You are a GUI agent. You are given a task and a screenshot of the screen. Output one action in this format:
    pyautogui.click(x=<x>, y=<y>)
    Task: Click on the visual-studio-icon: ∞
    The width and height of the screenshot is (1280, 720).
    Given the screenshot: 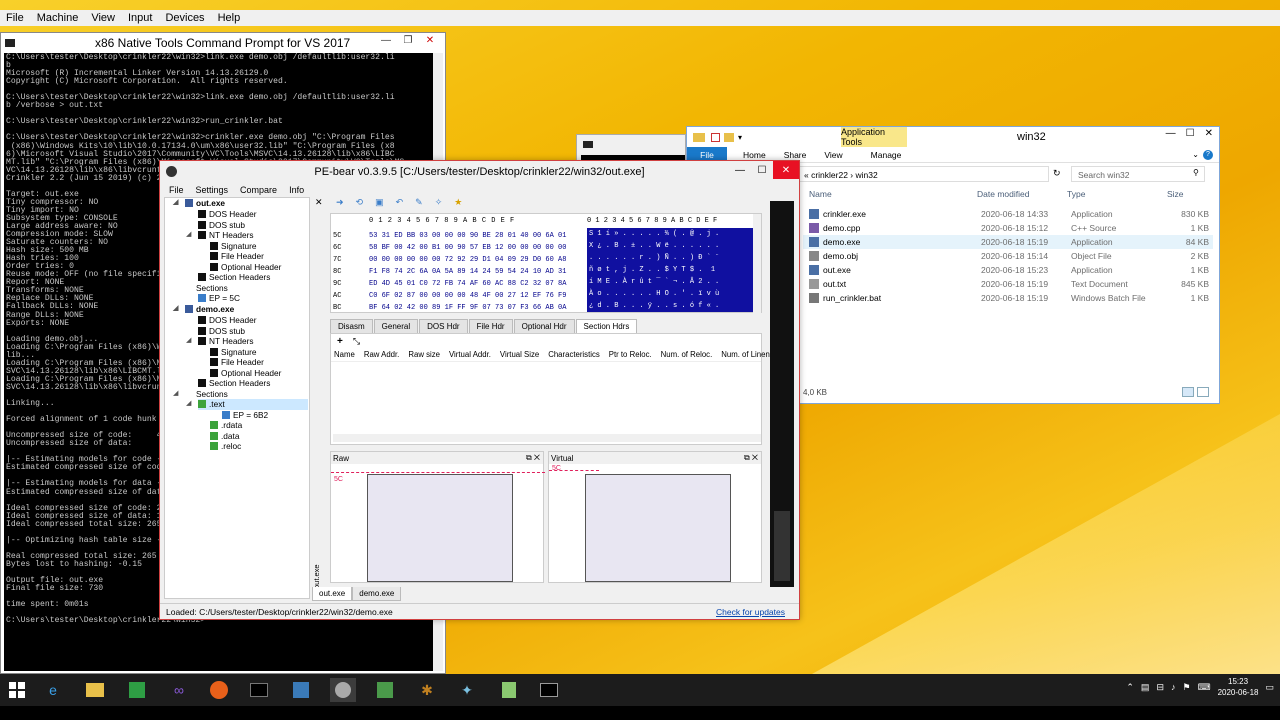 What is the action you would take?
    pyautogui.click(x=179, y=690)
    